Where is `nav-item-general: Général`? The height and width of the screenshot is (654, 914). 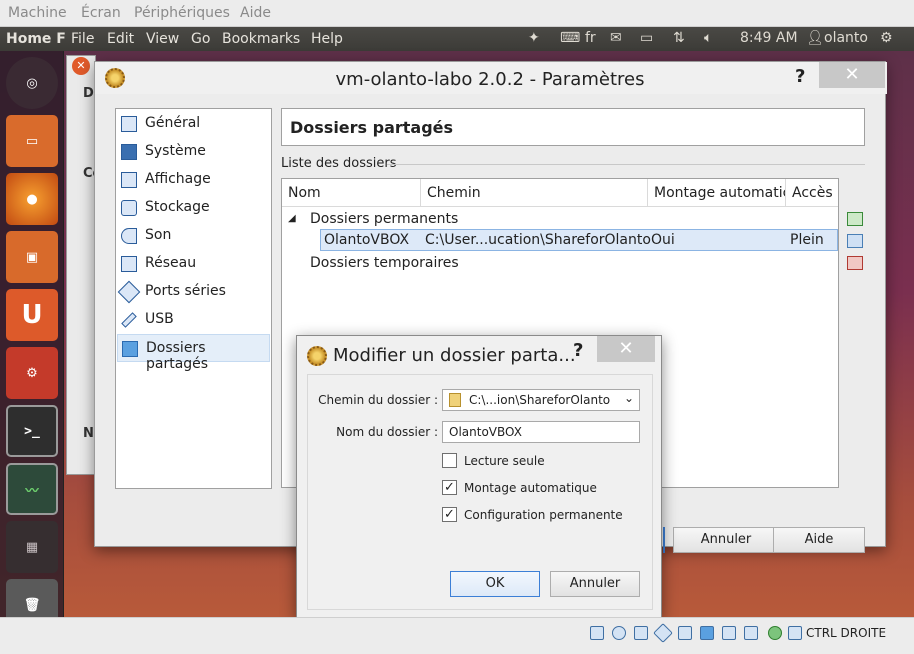 nav-item-general: Général is located at coordinates (193, 124).